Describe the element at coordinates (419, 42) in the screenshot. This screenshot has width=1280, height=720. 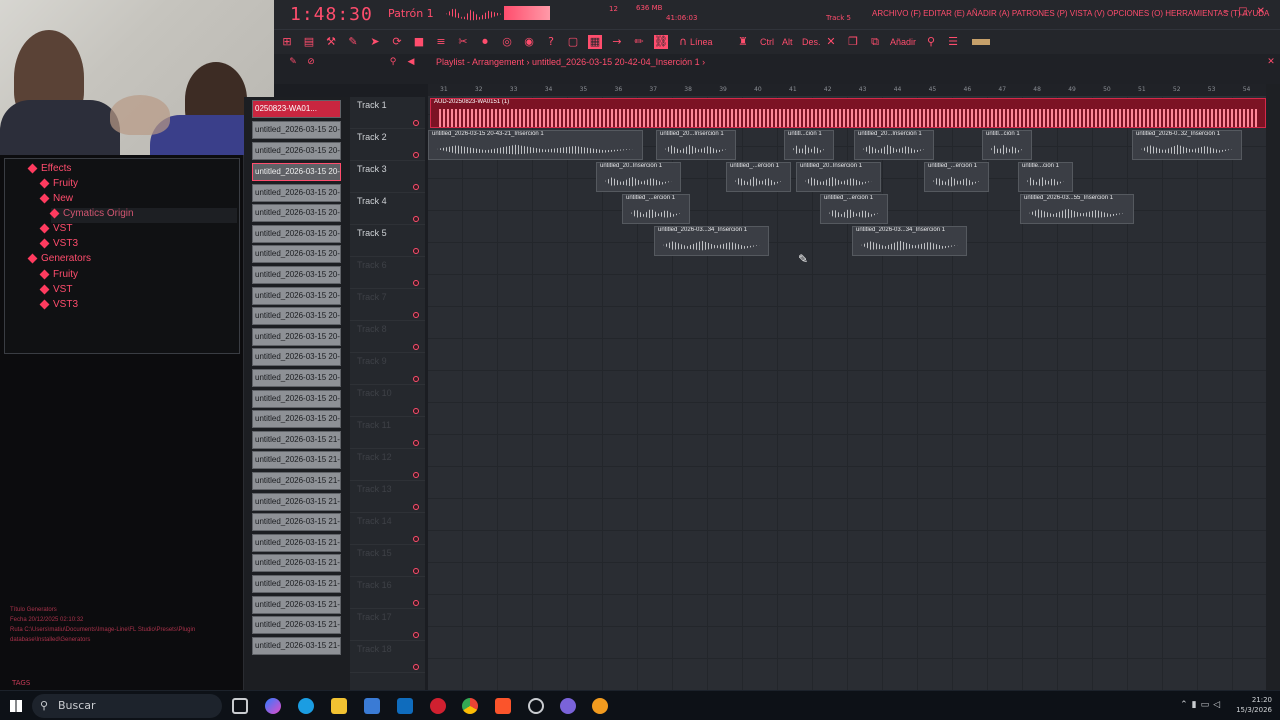
I see `tool-icon-7: ■` at that location.